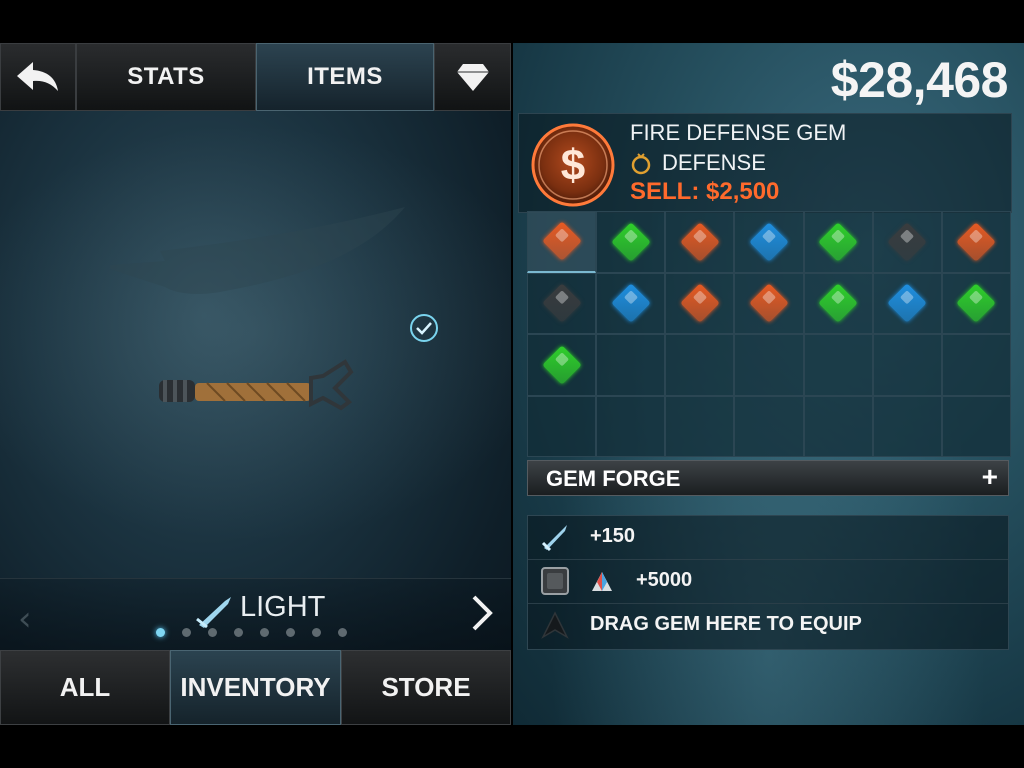  Describe the element at coordinates (283, 607) in the screenshot. I see `category-label: LIGHT` at that location.